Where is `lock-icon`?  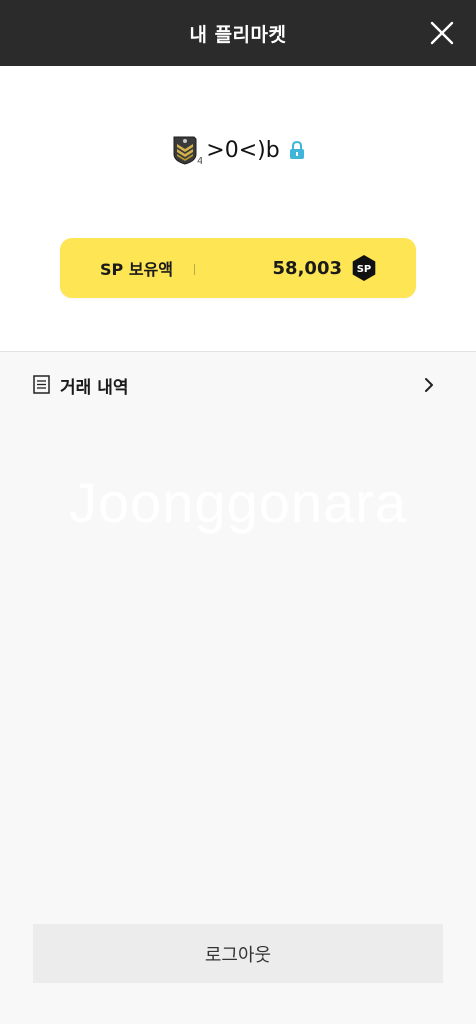
lock-icon is located at coordinates (296, 149).